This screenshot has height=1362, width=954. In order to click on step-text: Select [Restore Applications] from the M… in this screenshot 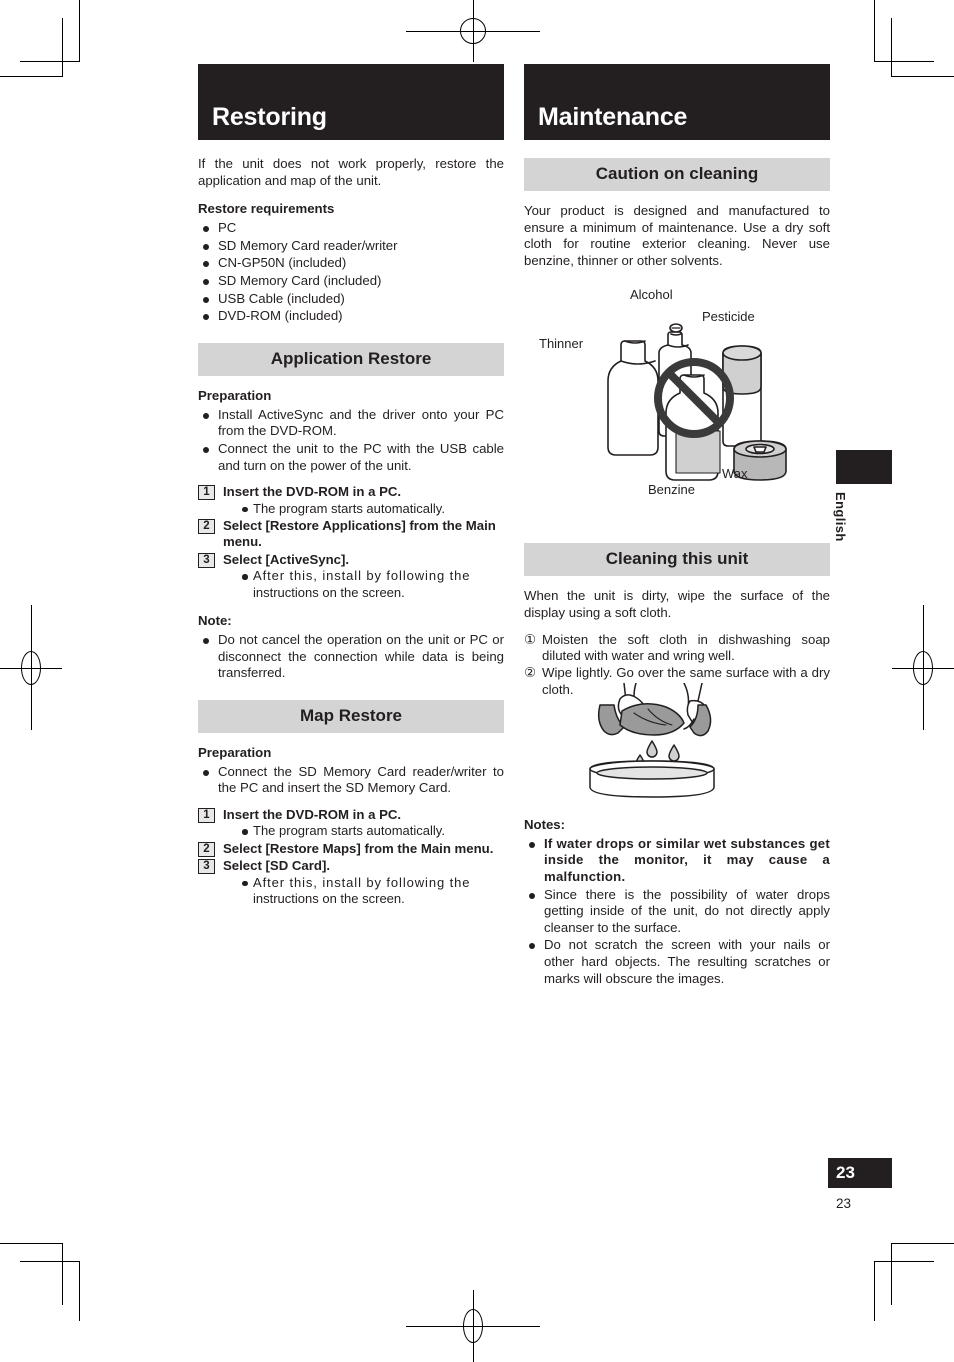, I will do `click(359, 533)`.